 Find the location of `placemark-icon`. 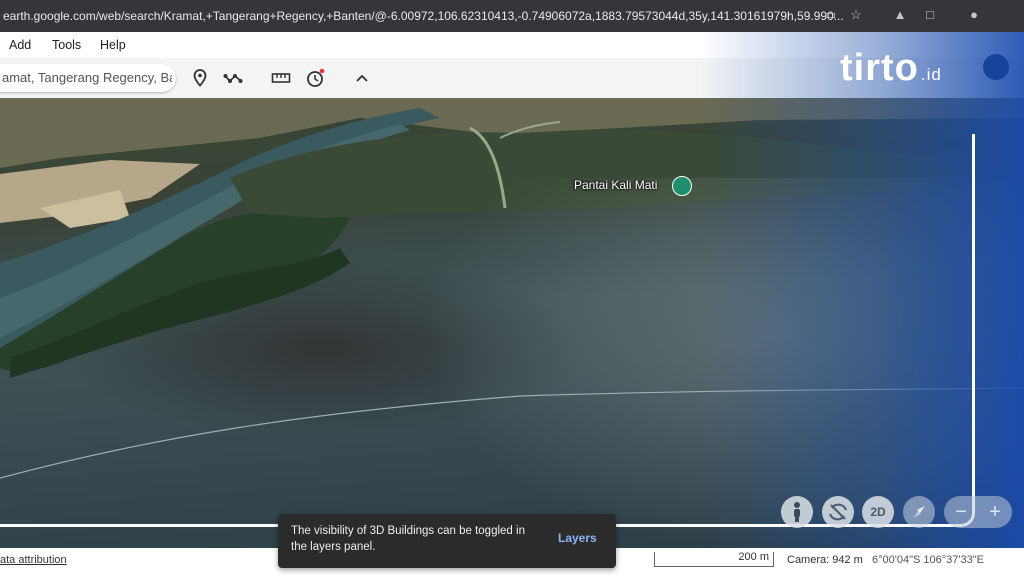

placemark-icon is located at coordinates (200, 78).